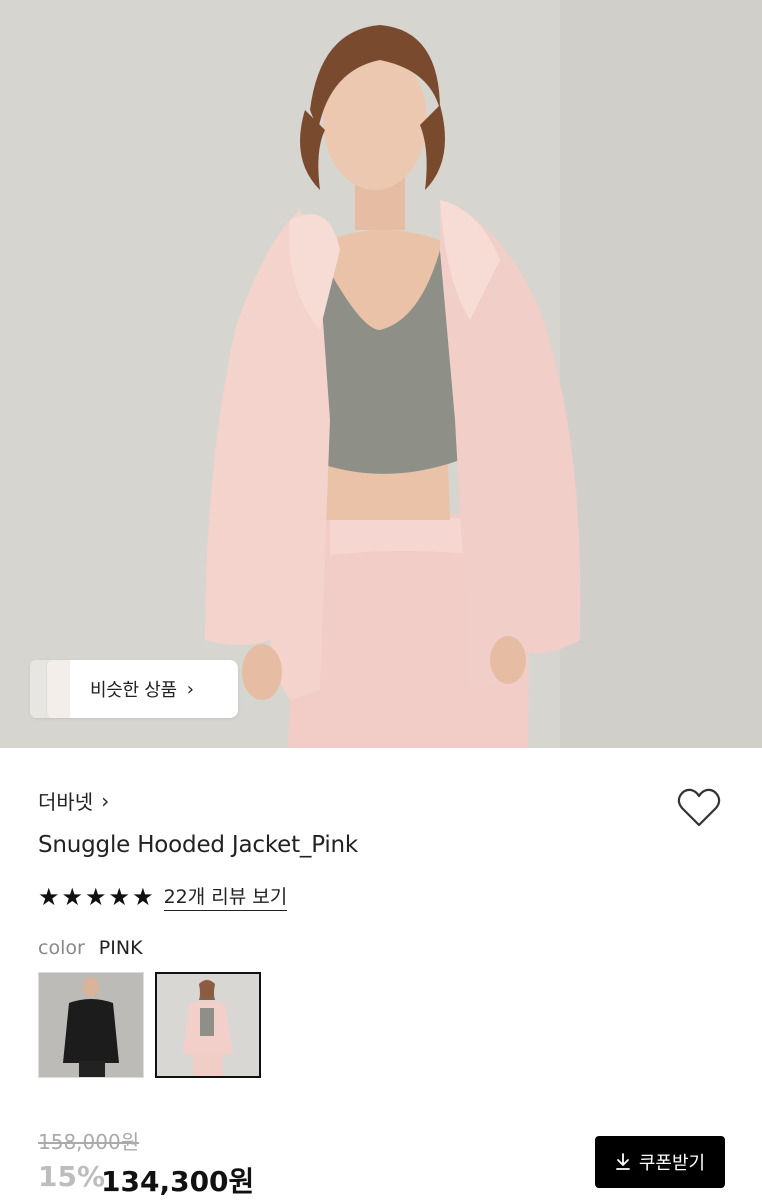 The image size is (762, 1200). What do you see at coordinates (178, 1181) in the screenshot?
I see `sale-price: 134,300원` at bounding box center [178, 1181].